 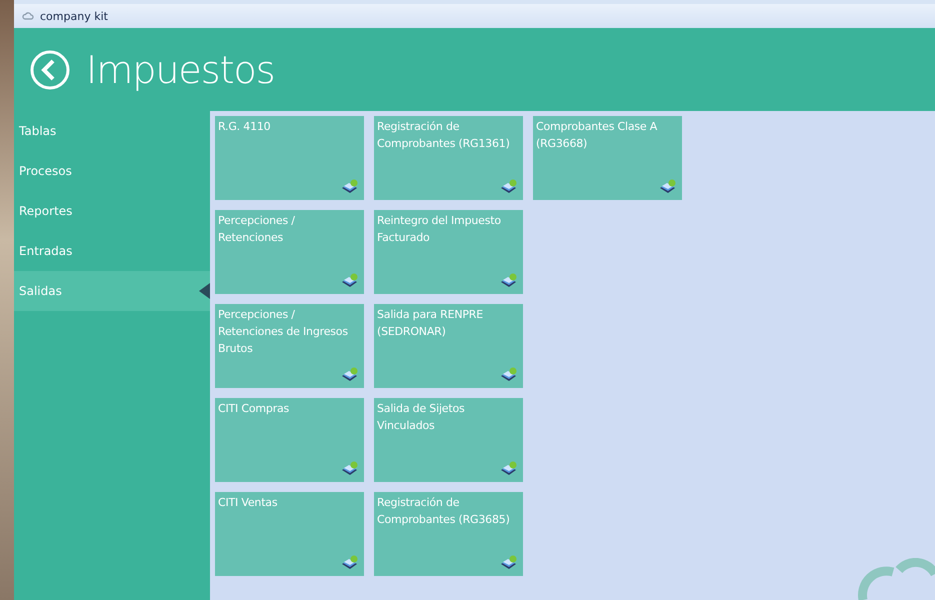 I want to click on menu-tile: Registración de Comprobantes (RG1361), so click(x=448, y=158).